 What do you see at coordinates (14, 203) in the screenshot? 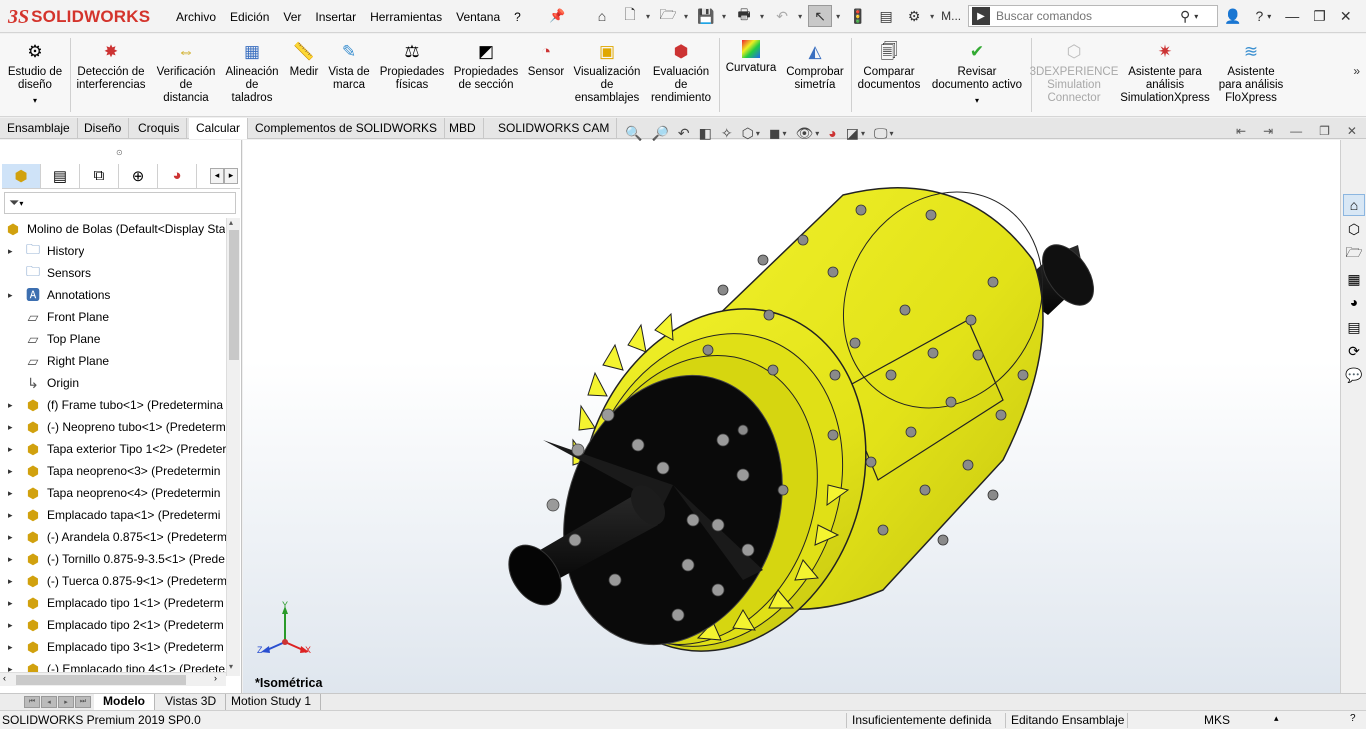
I see `filter-icon: ⏷` at bounding box center [14, 203].